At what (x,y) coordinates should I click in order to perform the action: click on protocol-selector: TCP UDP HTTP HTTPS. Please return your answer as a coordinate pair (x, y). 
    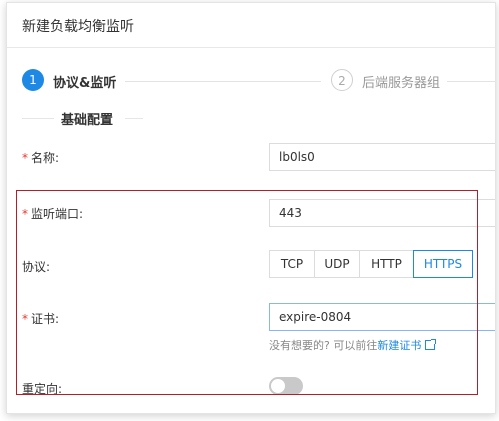
    Looking at the image, I should click on (371, 264).